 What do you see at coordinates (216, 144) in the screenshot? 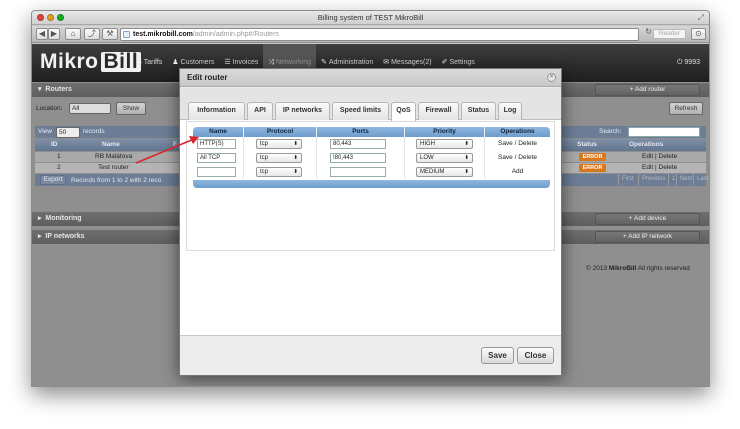
I see `qos-name-input: HTTP(S)` at bounding box center [216, 144].